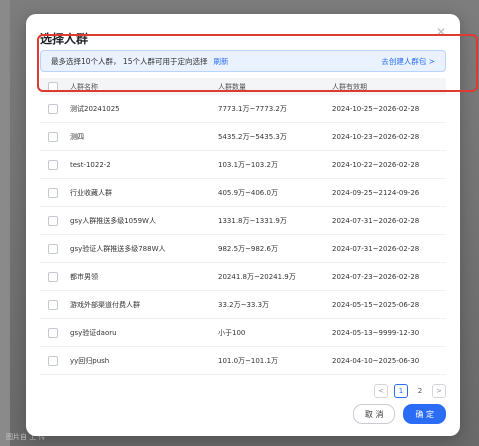  Describe the element at coordinates (376, 164) in the screenshot. I see `row-valid: 2024-10-22~2026-02-28` at that location.